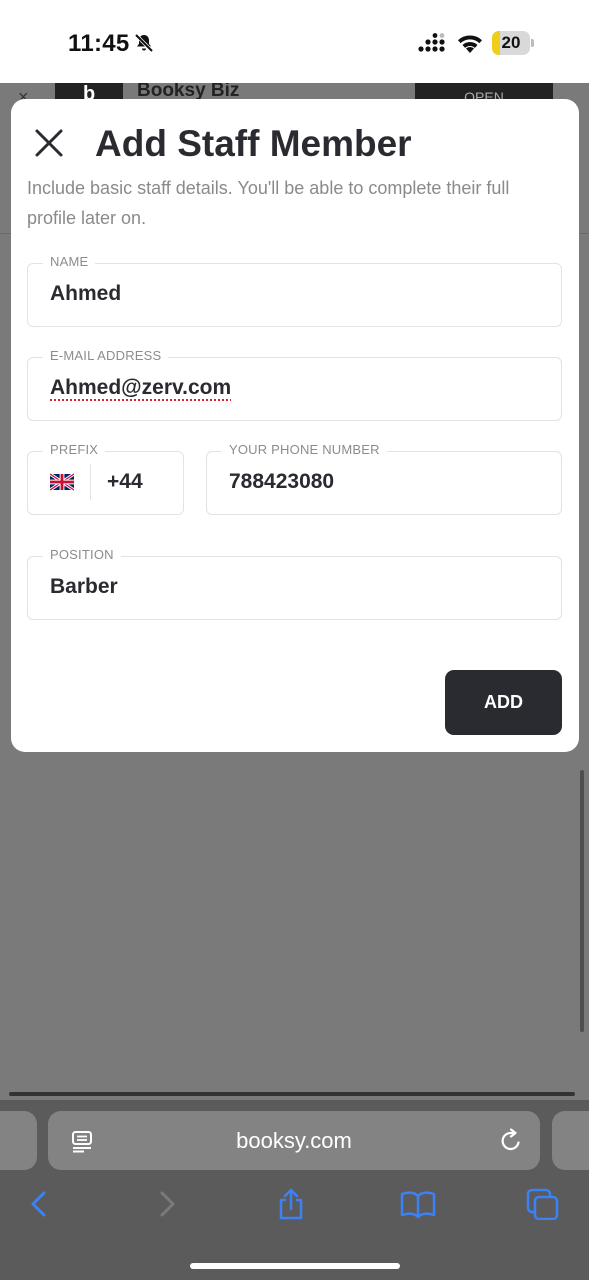  I want to click on name-field: NAME Ahmed, so click(294, 290).